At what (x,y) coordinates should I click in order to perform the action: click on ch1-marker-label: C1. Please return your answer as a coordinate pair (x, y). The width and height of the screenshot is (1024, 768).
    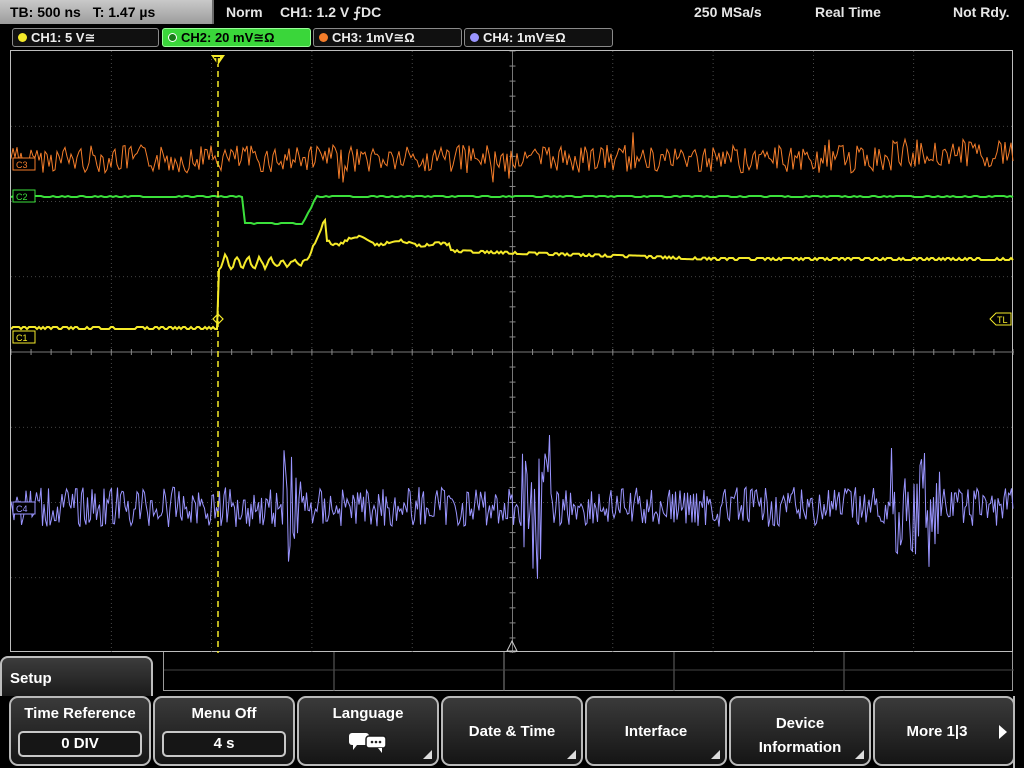
    Looking at the image, I should click on (22, 338).